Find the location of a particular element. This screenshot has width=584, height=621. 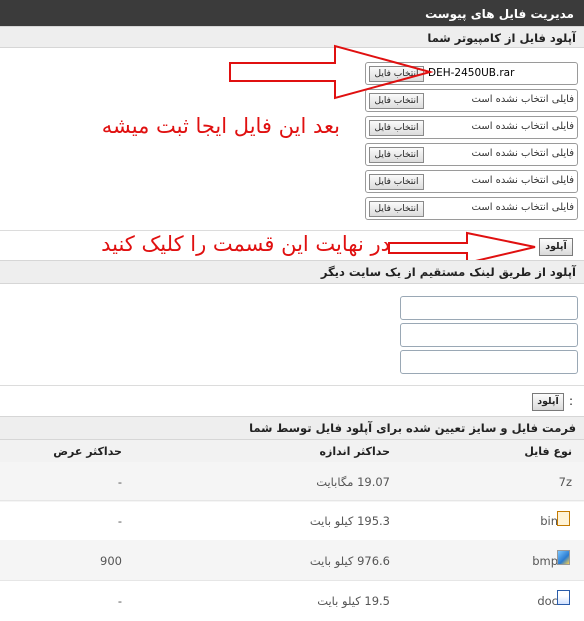

doc-file-icon is located at coordinates (563, 597).